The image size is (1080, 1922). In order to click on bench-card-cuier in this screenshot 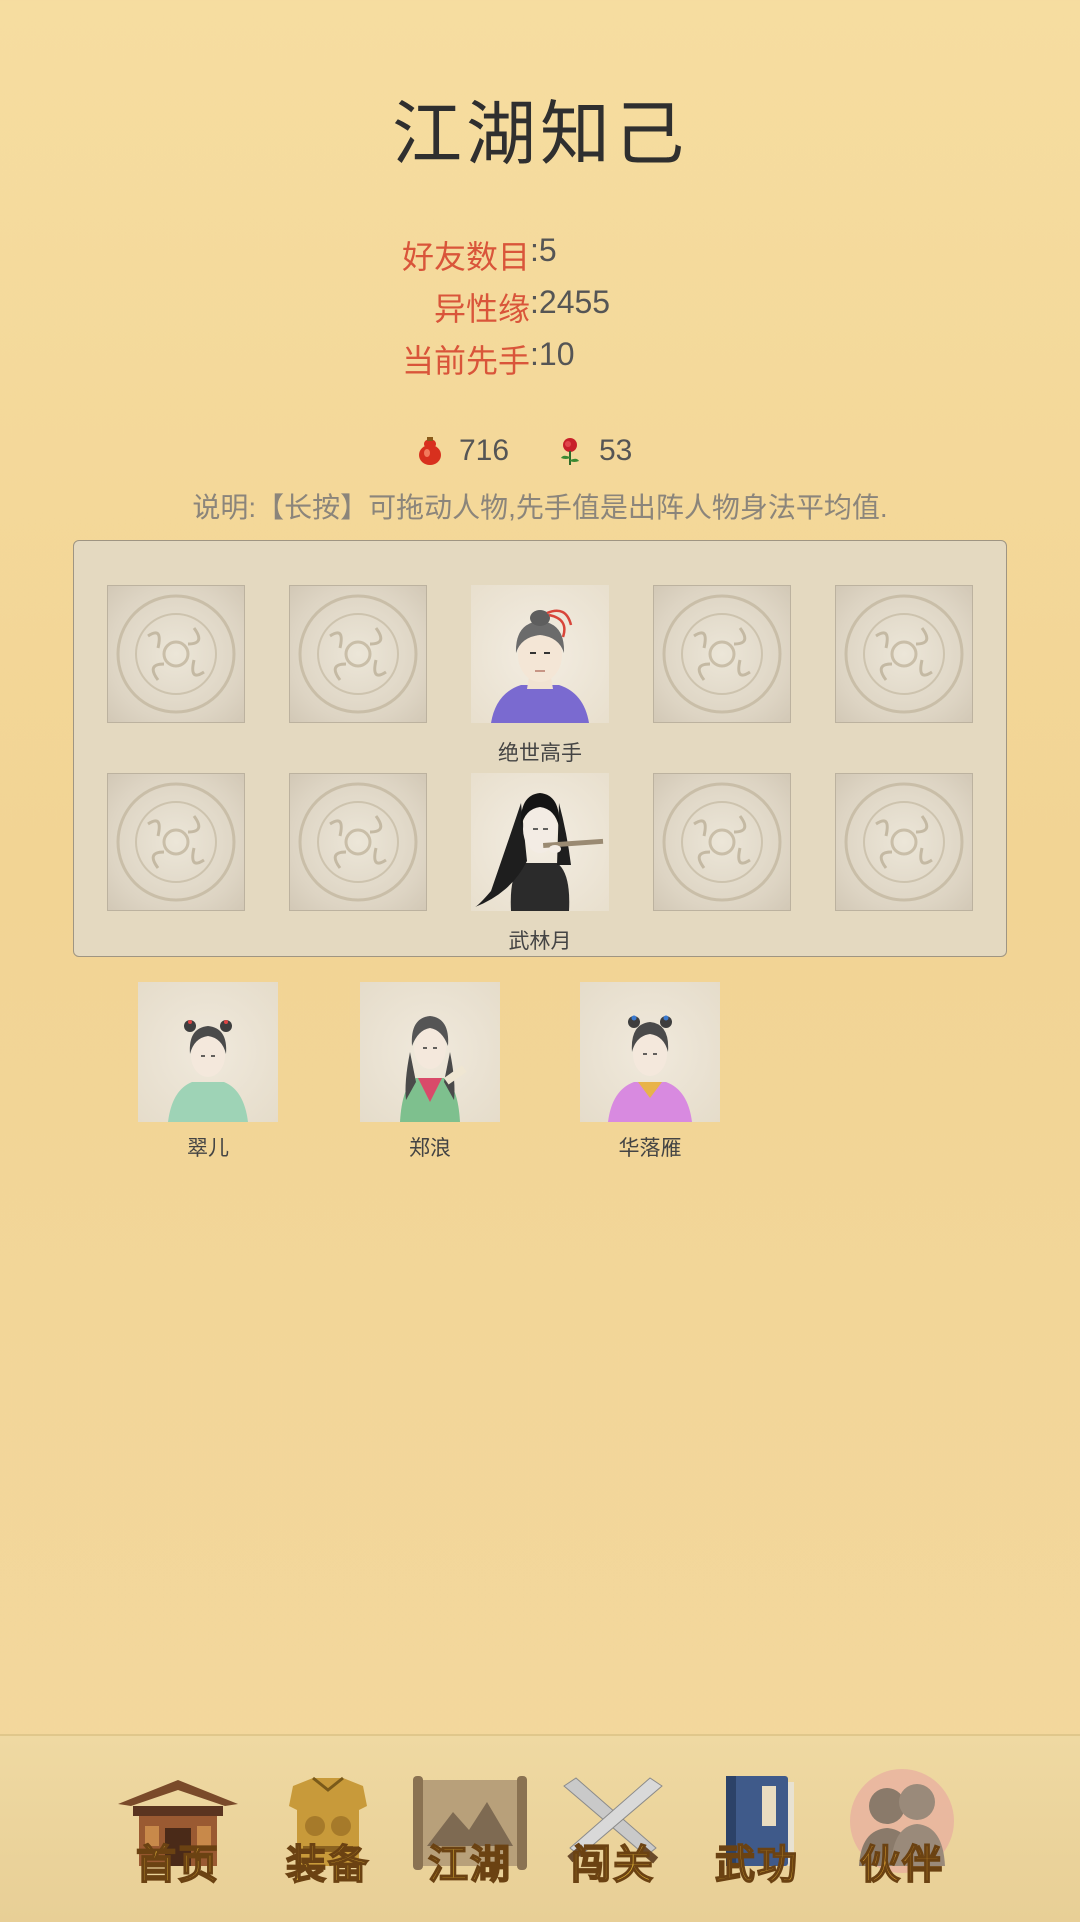, I will do `click(208, 1052)`.